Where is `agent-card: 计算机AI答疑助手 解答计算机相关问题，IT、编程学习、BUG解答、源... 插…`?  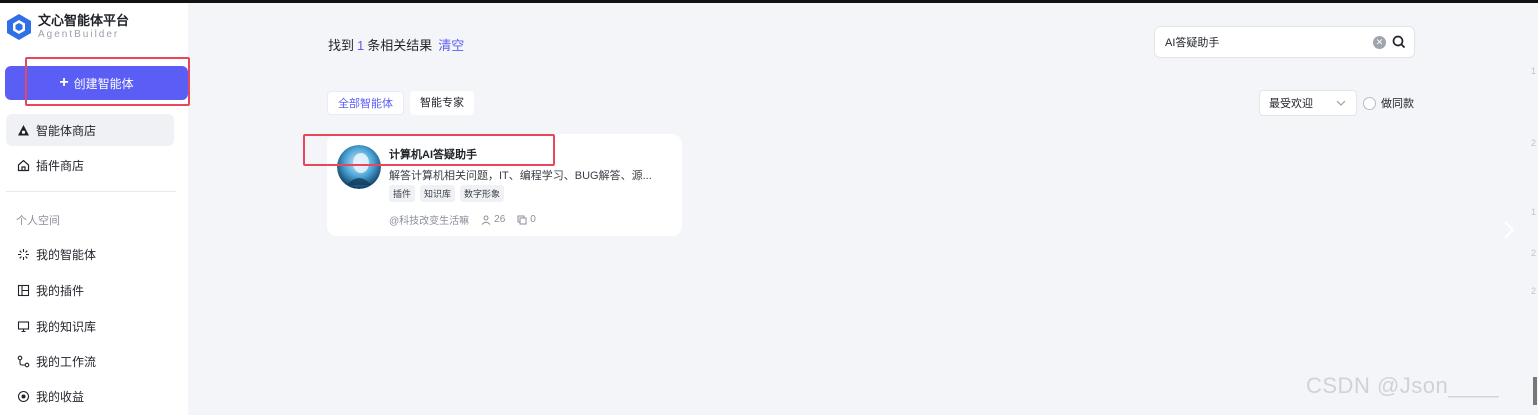
agent-card: 计算机AI答疑助手 解答计算机相关问题，IT、编程学习、BUG解答、源... 插… is located at coordinates (504, 185).